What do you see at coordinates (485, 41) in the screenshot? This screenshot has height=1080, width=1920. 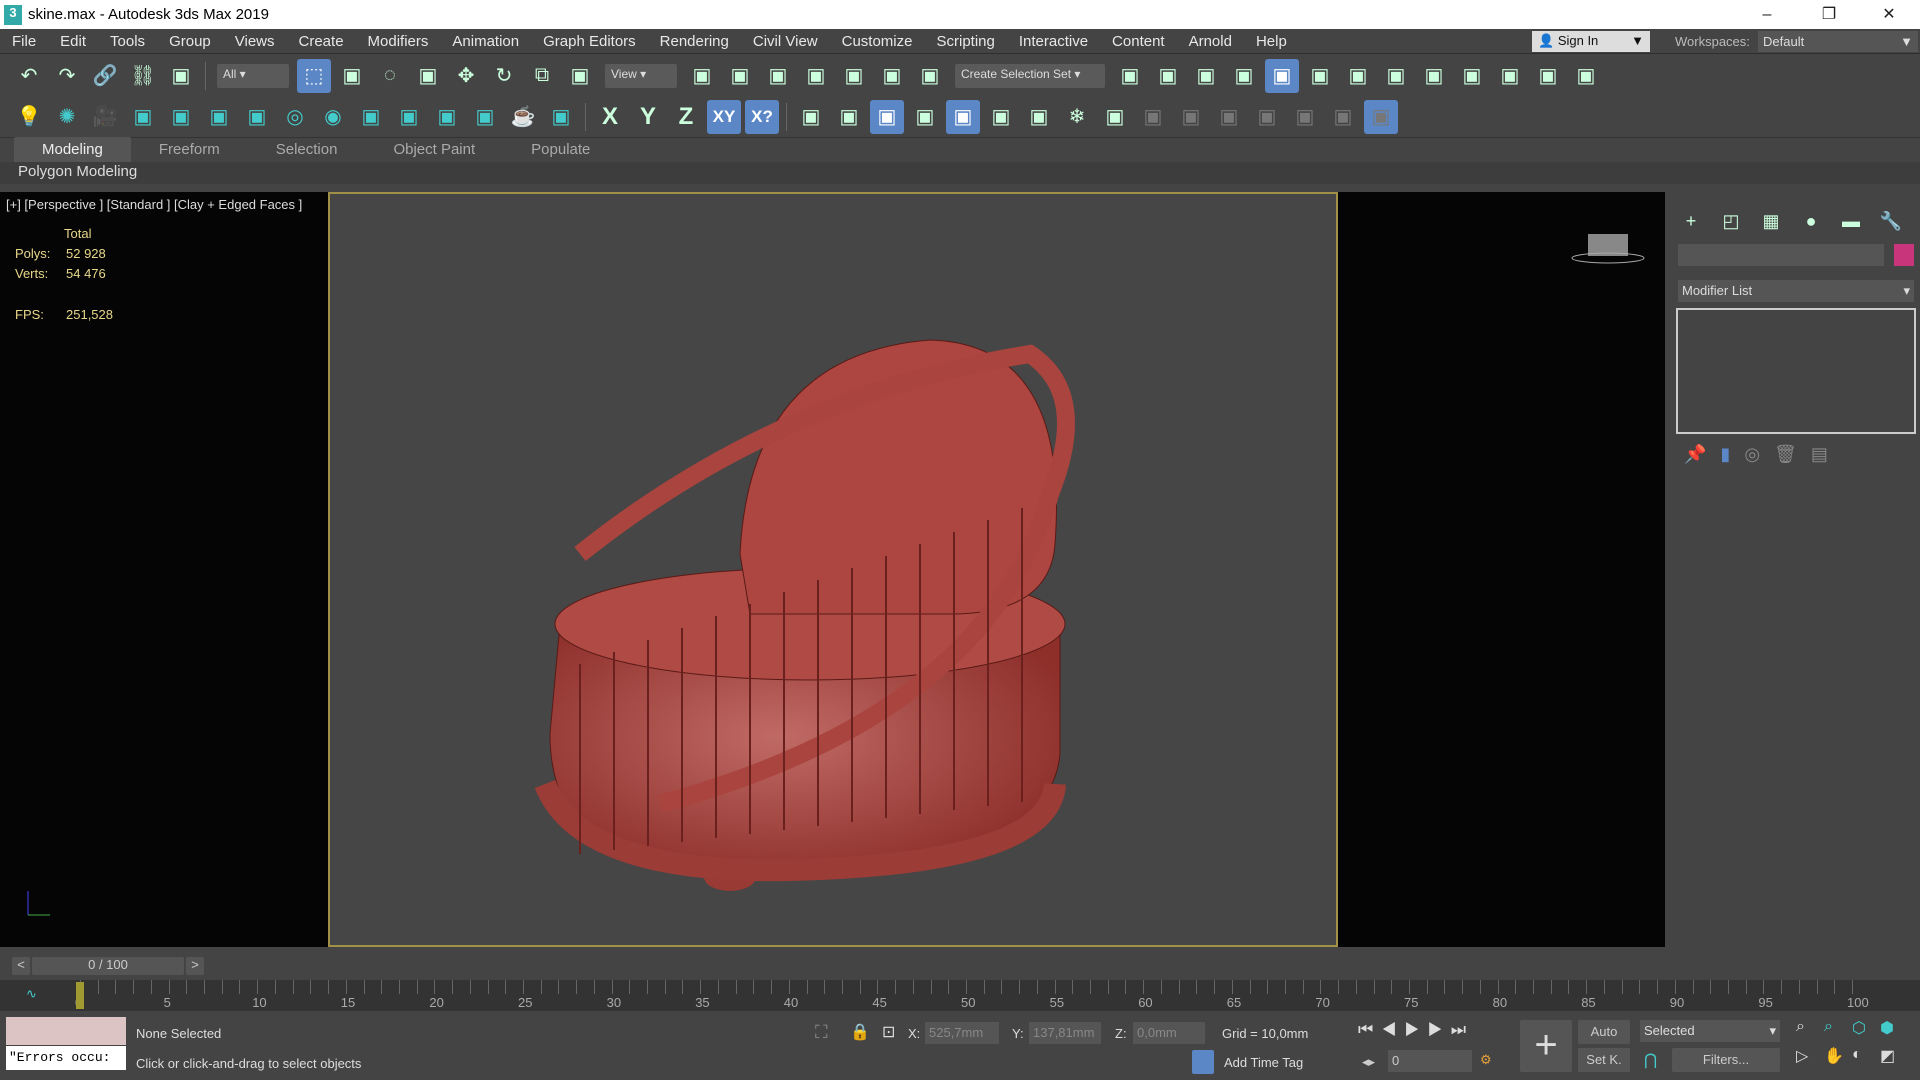 I see `menu-animation: Animation` at bounding box center [485, 41].